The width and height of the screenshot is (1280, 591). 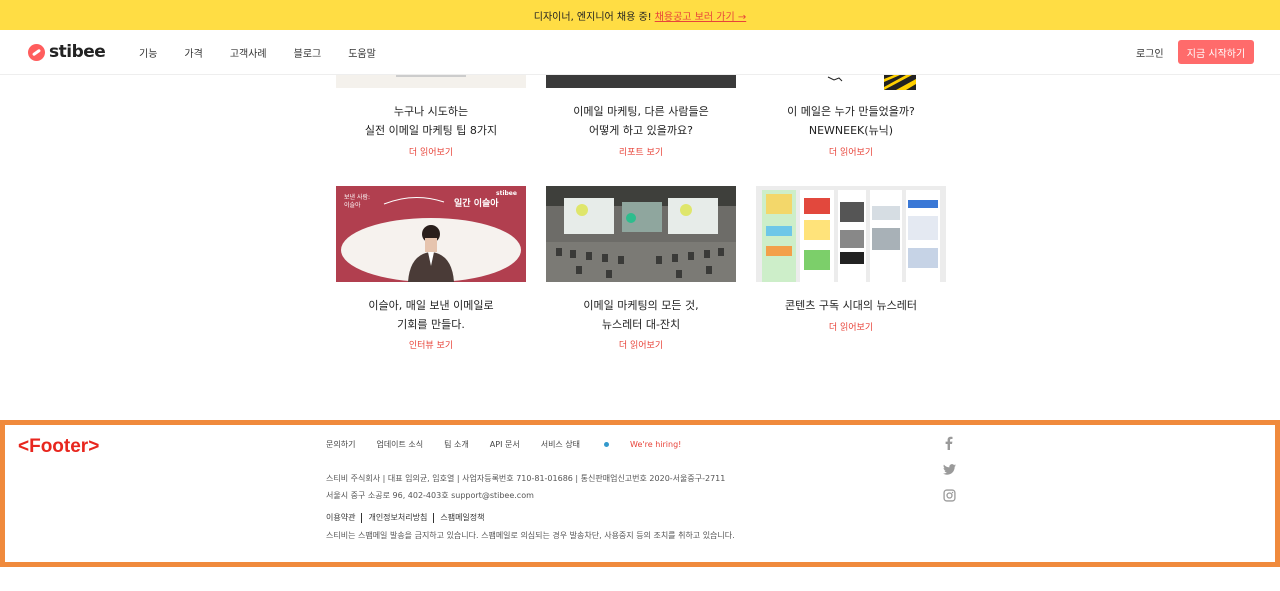 I want to click on stibee-logo-icon, so click(x=36, y=52).